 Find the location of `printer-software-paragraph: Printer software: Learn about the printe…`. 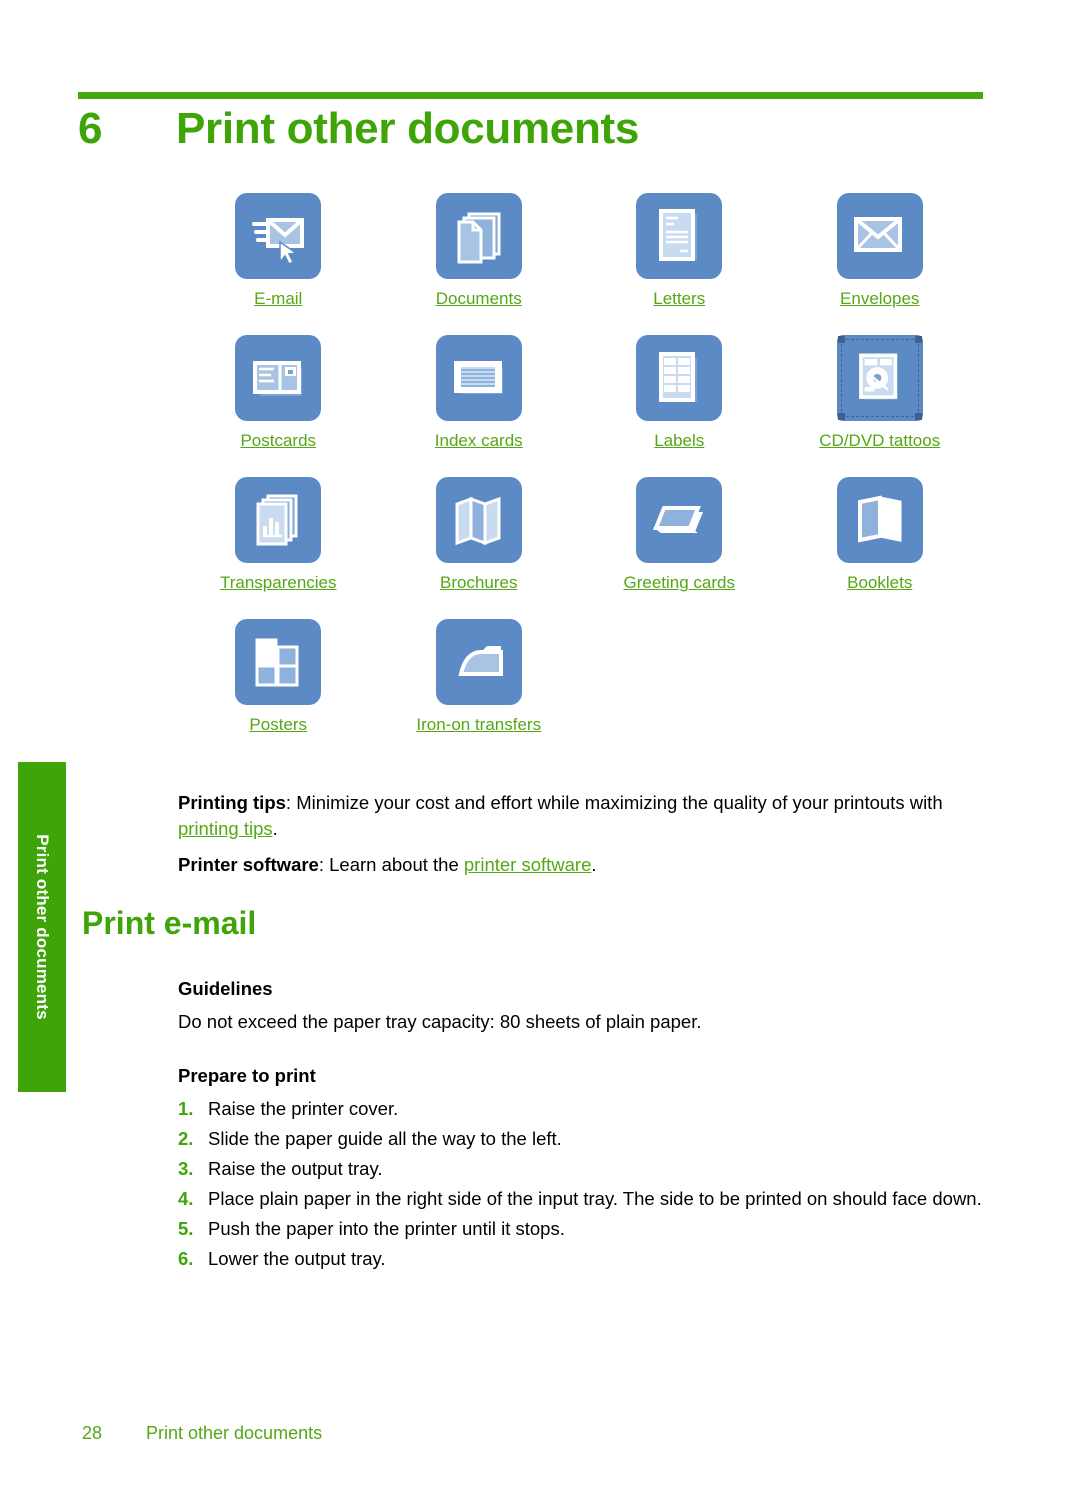

printer-software-paragraph: Printer software: Learn about the printe… is located at coordinates (582, 865).